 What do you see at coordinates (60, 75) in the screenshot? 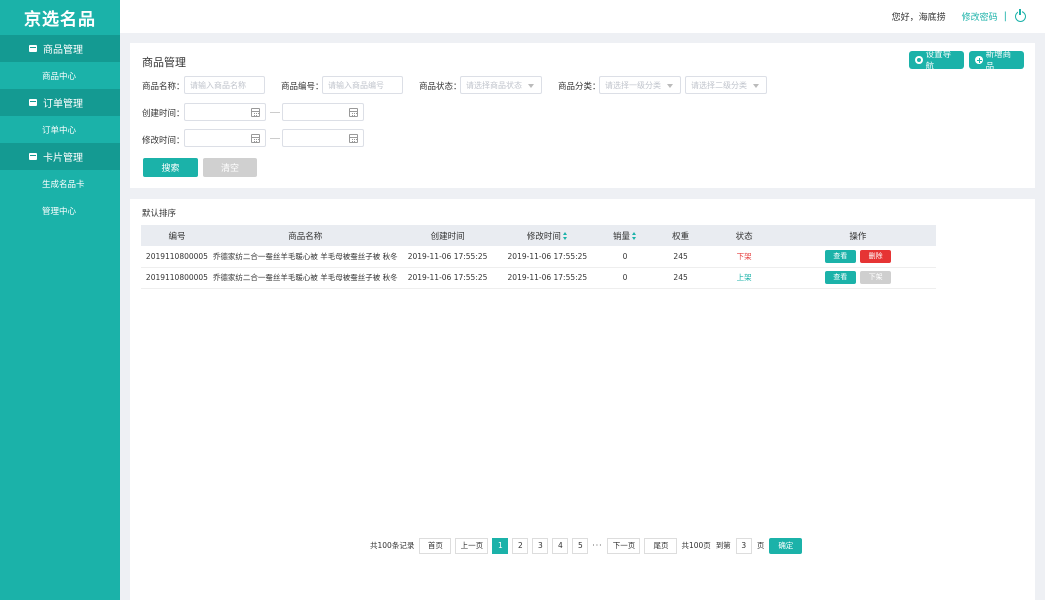
I see `sidebar-item-product-center: 商品中心` at bounding box center [60, 75].